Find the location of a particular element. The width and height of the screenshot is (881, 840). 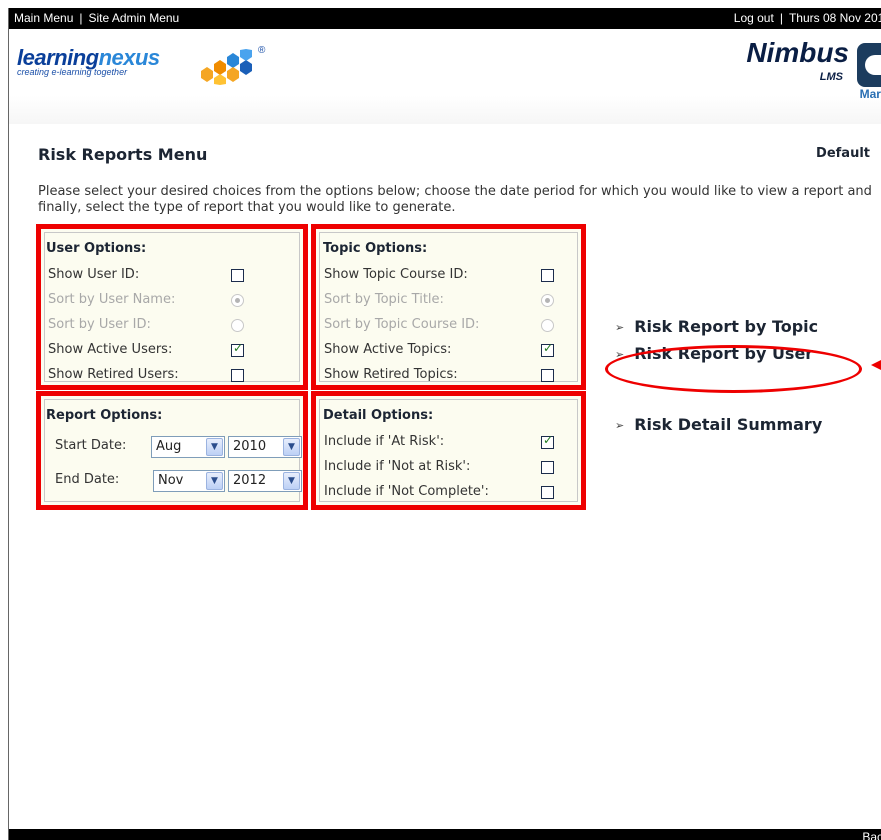

detail-options-title: Detail Options: is located at coordinates (378, 415).